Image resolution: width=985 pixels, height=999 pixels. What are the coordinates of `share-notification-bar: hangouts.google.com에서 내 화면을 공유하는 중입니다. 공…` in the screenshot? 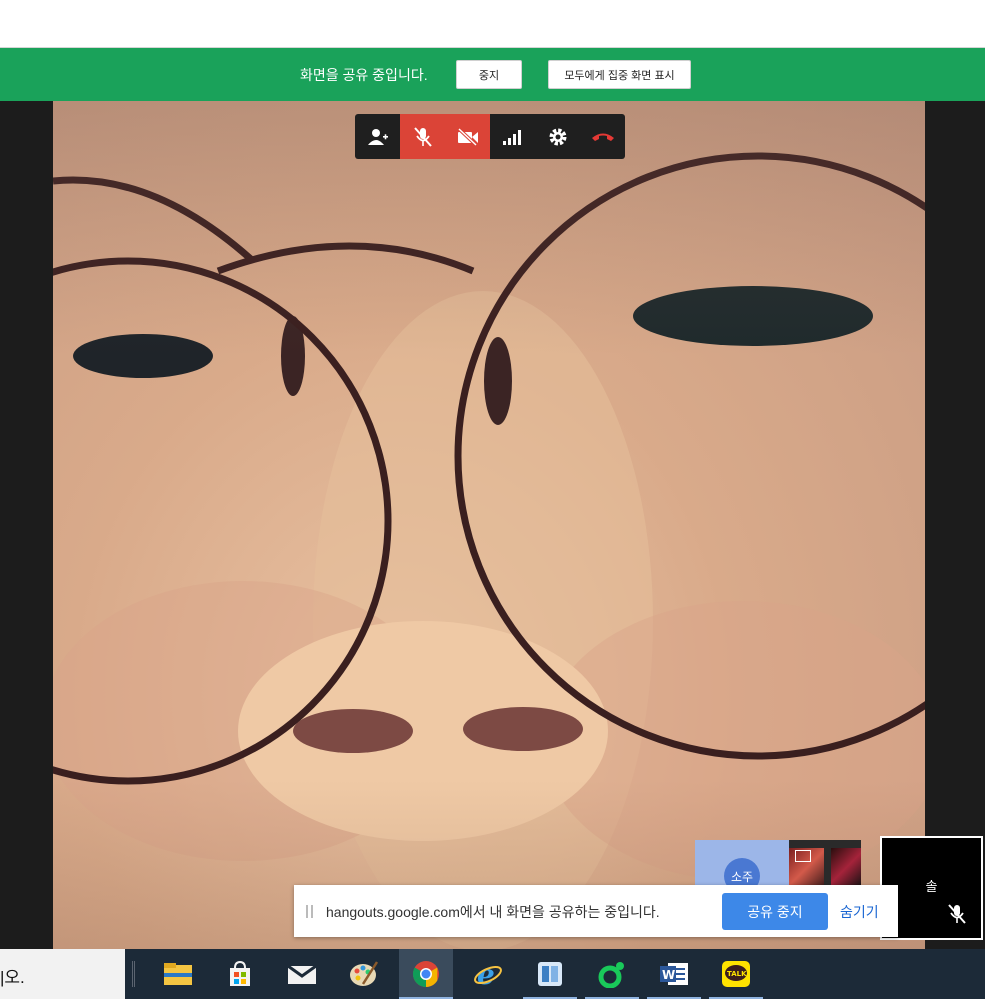 It's located at (596, 911).